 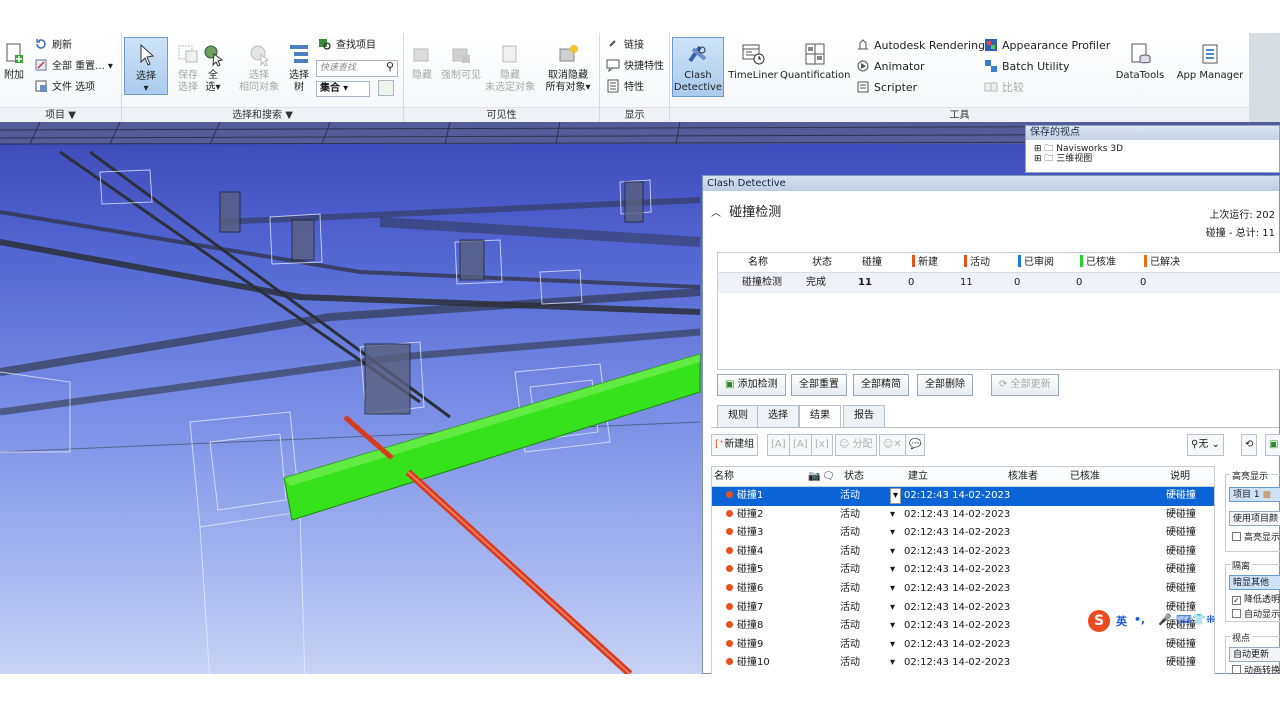 I want to click on microphone-icon: 🎤, so click(x=1165, y=619).